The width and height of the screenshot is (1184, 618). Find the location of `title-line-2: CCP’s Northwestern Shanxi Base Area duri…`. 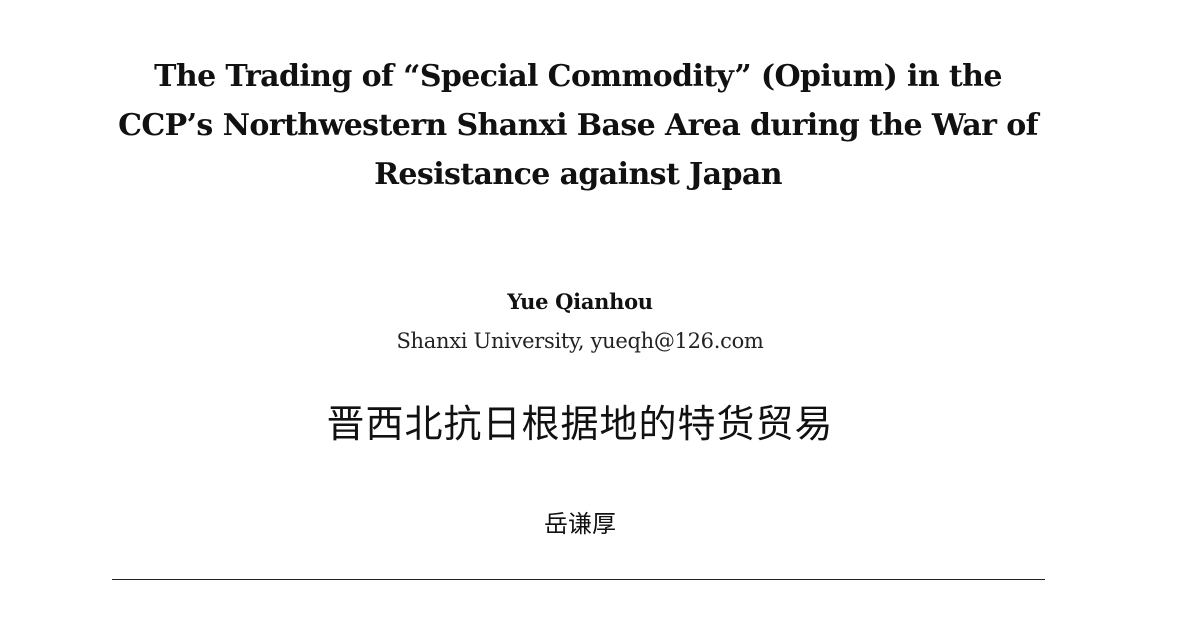

title-line-2: CCP’s Northwestern Shanxi Base Area duri… is located at coordinates (578, 125).